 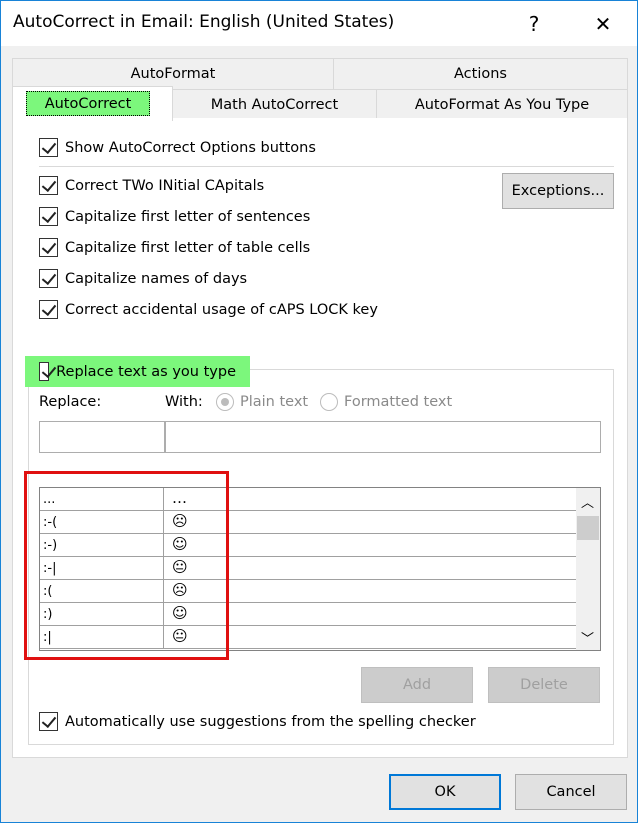 I want to click on divider, so click(x=326, y=166).